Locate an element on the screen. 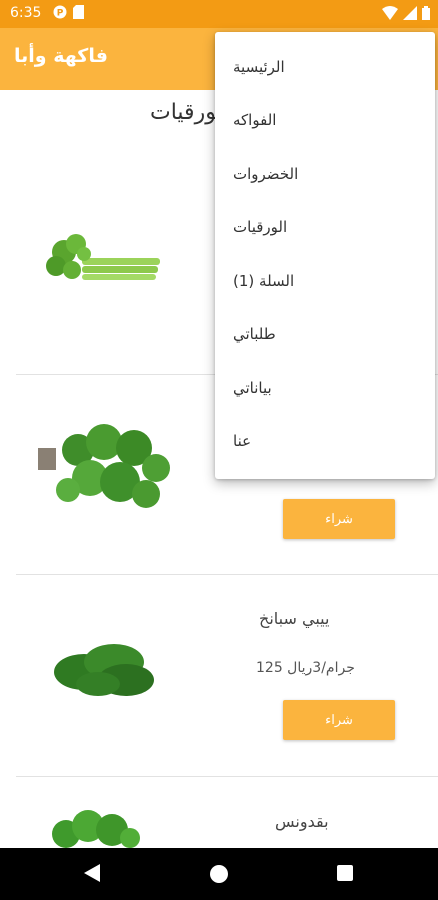 The height and width of the screenshot is (900, 438). menu-item-label: الرئيسية is located at coordinates (259, 66).